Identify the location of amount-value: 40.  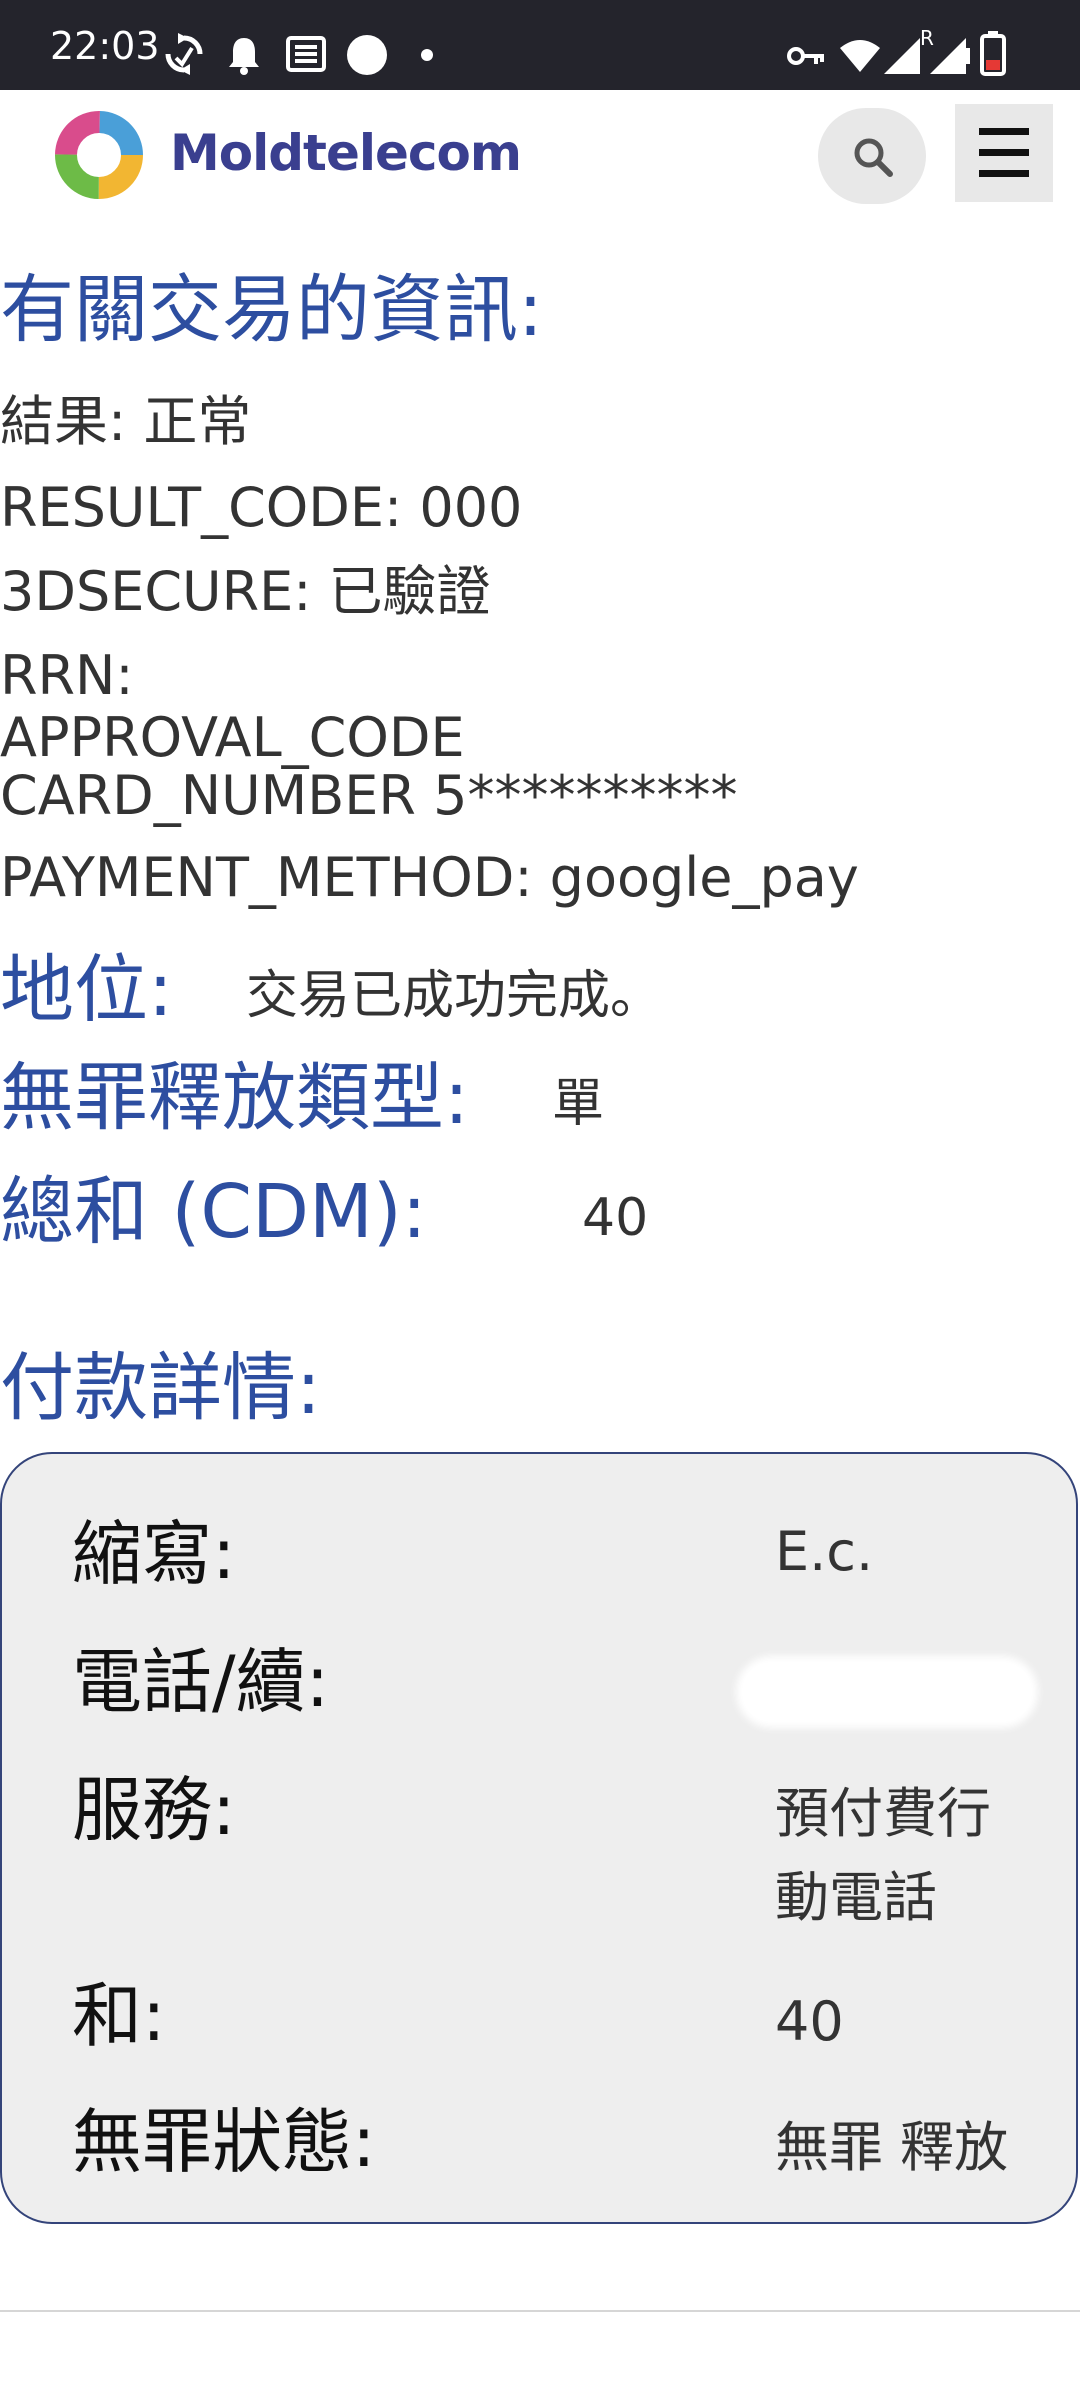
(809, 2021).